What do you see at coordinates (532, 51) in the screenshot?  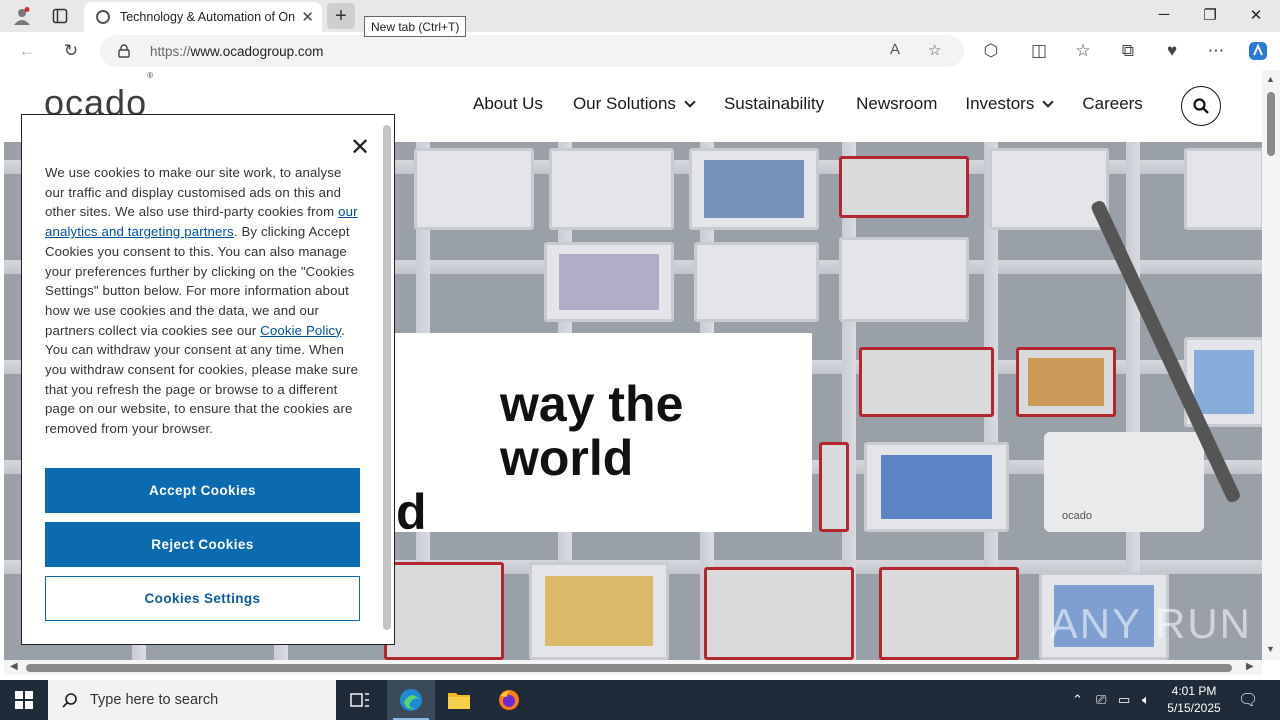 I see `address-bar: https://www.ocadogroup.com A ☆` at bounding box center [532, 51].